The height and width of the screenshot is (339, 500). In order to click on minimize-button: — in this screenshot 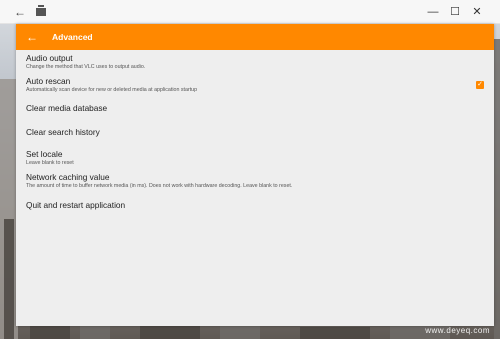, I will do `click(433, 12)`.